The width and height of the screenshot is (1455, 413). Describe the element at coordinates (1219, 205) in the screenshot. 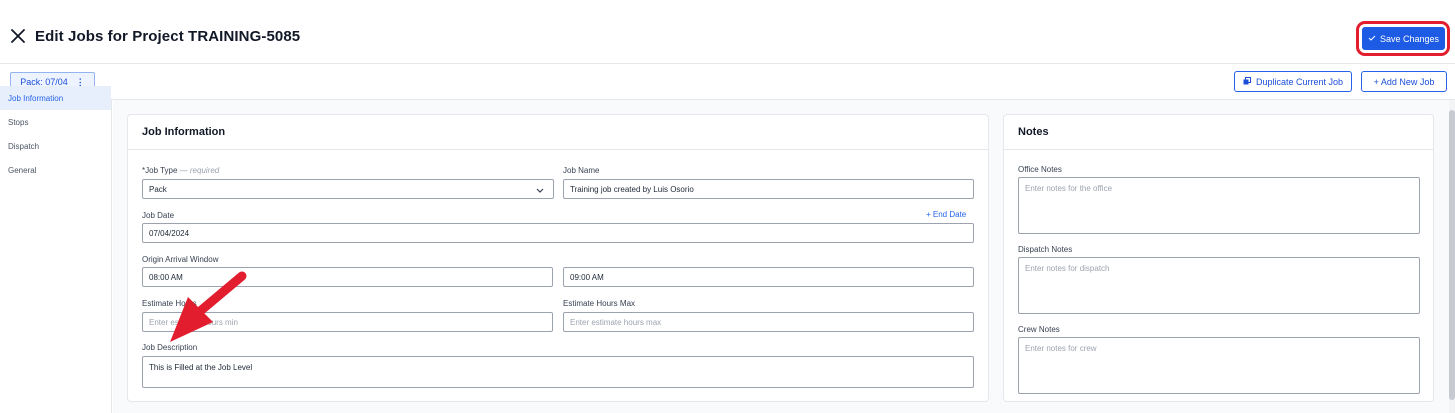

I see `office-notes-textarea: Enter notes for the office` at that location.